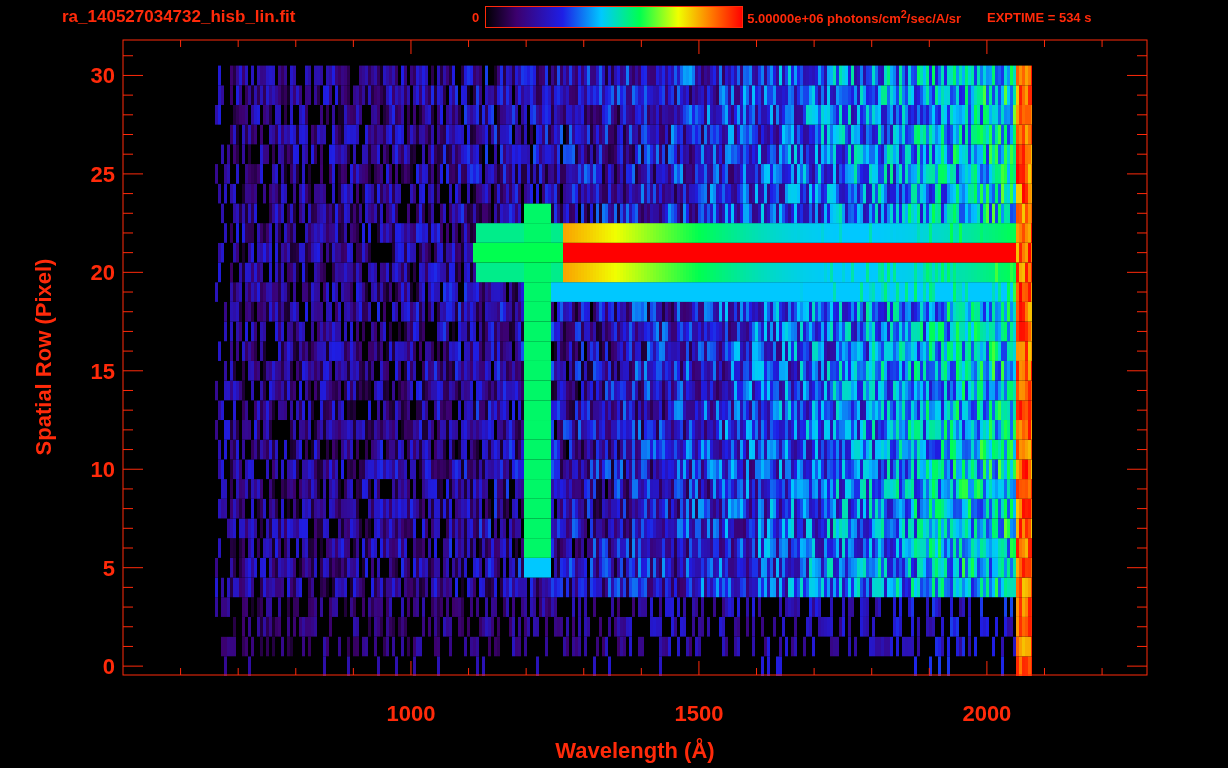 Image resolution: width=1228 pixels, height=768 pixels. I want to click on file-name: ra_140527034732_hisb_lin.fit, so click(179, 17).